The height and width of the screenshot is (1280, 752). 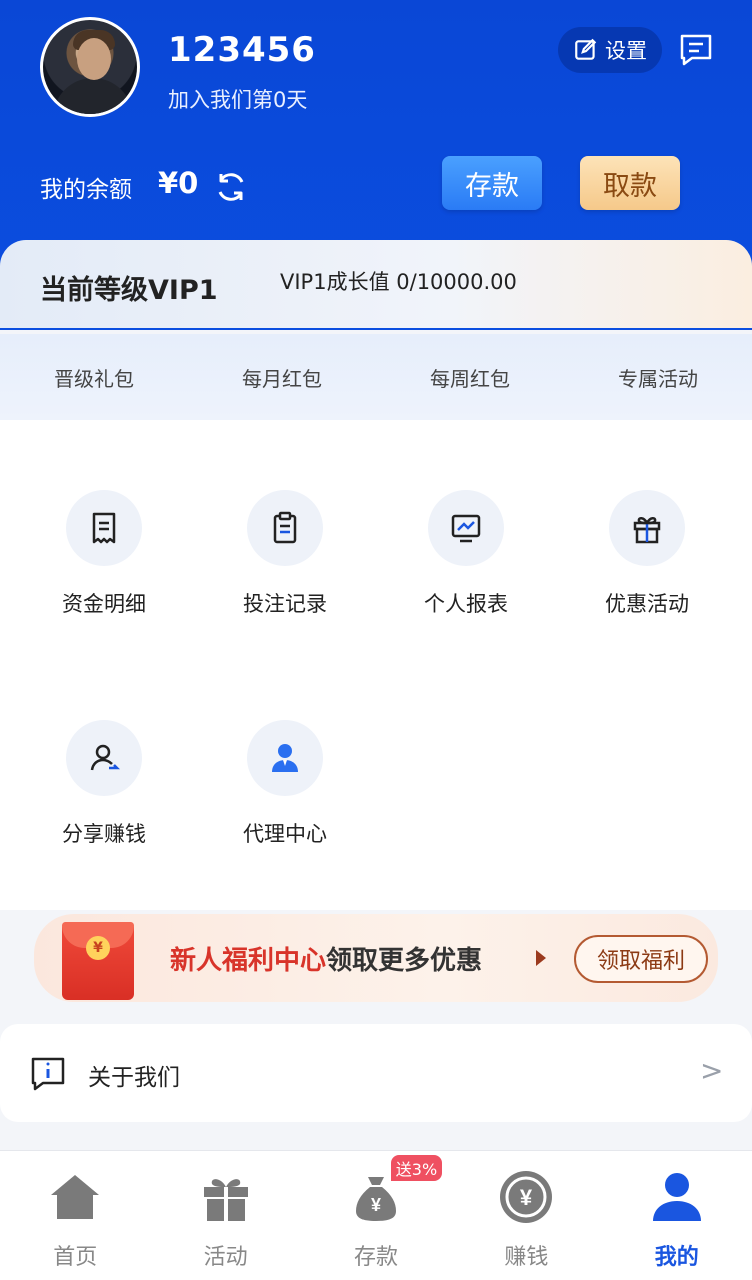 What do you see at coordinates (94, 377) in the screenshot?
I see `perk-promotion-gift: 晋级礼包` at bounding box center [94, 377].